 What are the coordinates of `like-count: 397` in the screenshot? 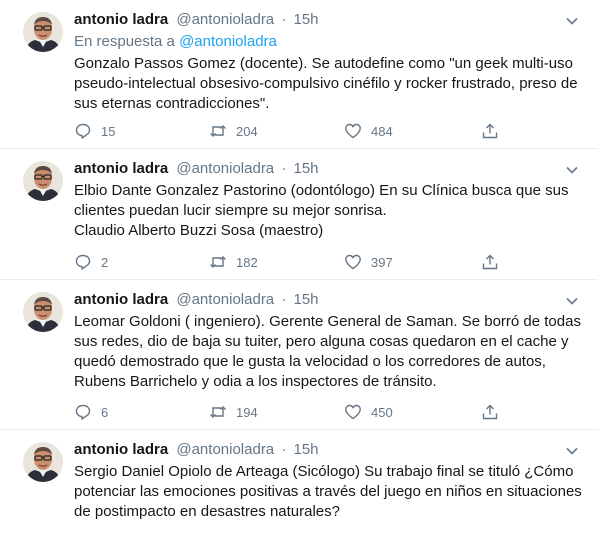 It's located at (382, 262).